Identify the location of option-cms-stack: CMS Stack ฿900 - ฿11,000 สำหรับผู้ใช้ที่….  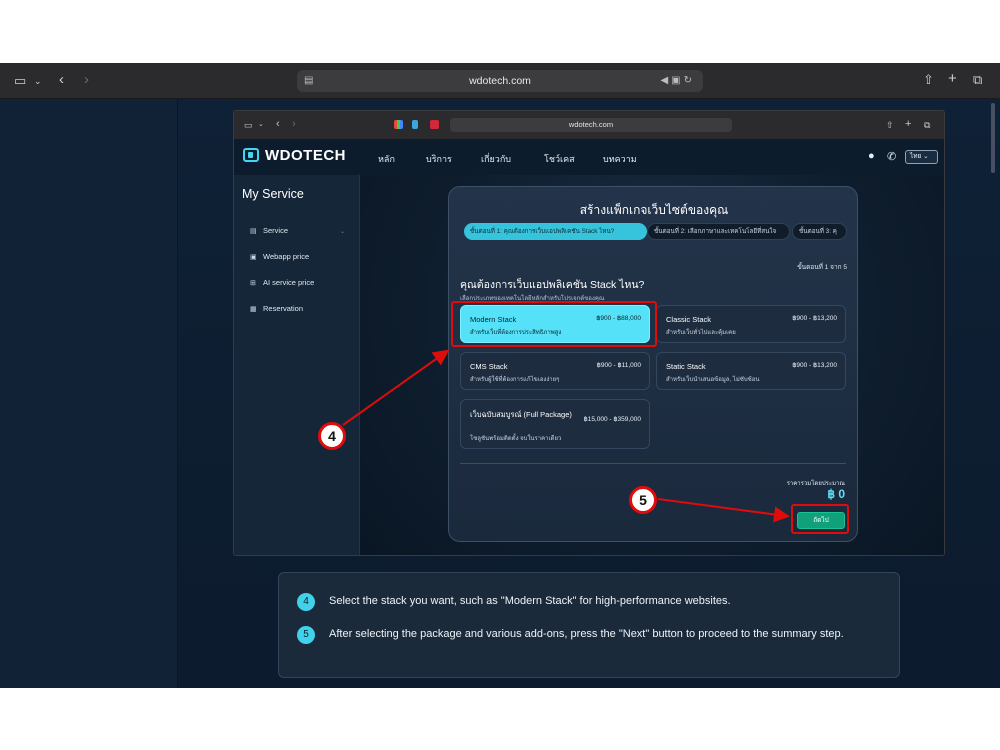
(555, 371).